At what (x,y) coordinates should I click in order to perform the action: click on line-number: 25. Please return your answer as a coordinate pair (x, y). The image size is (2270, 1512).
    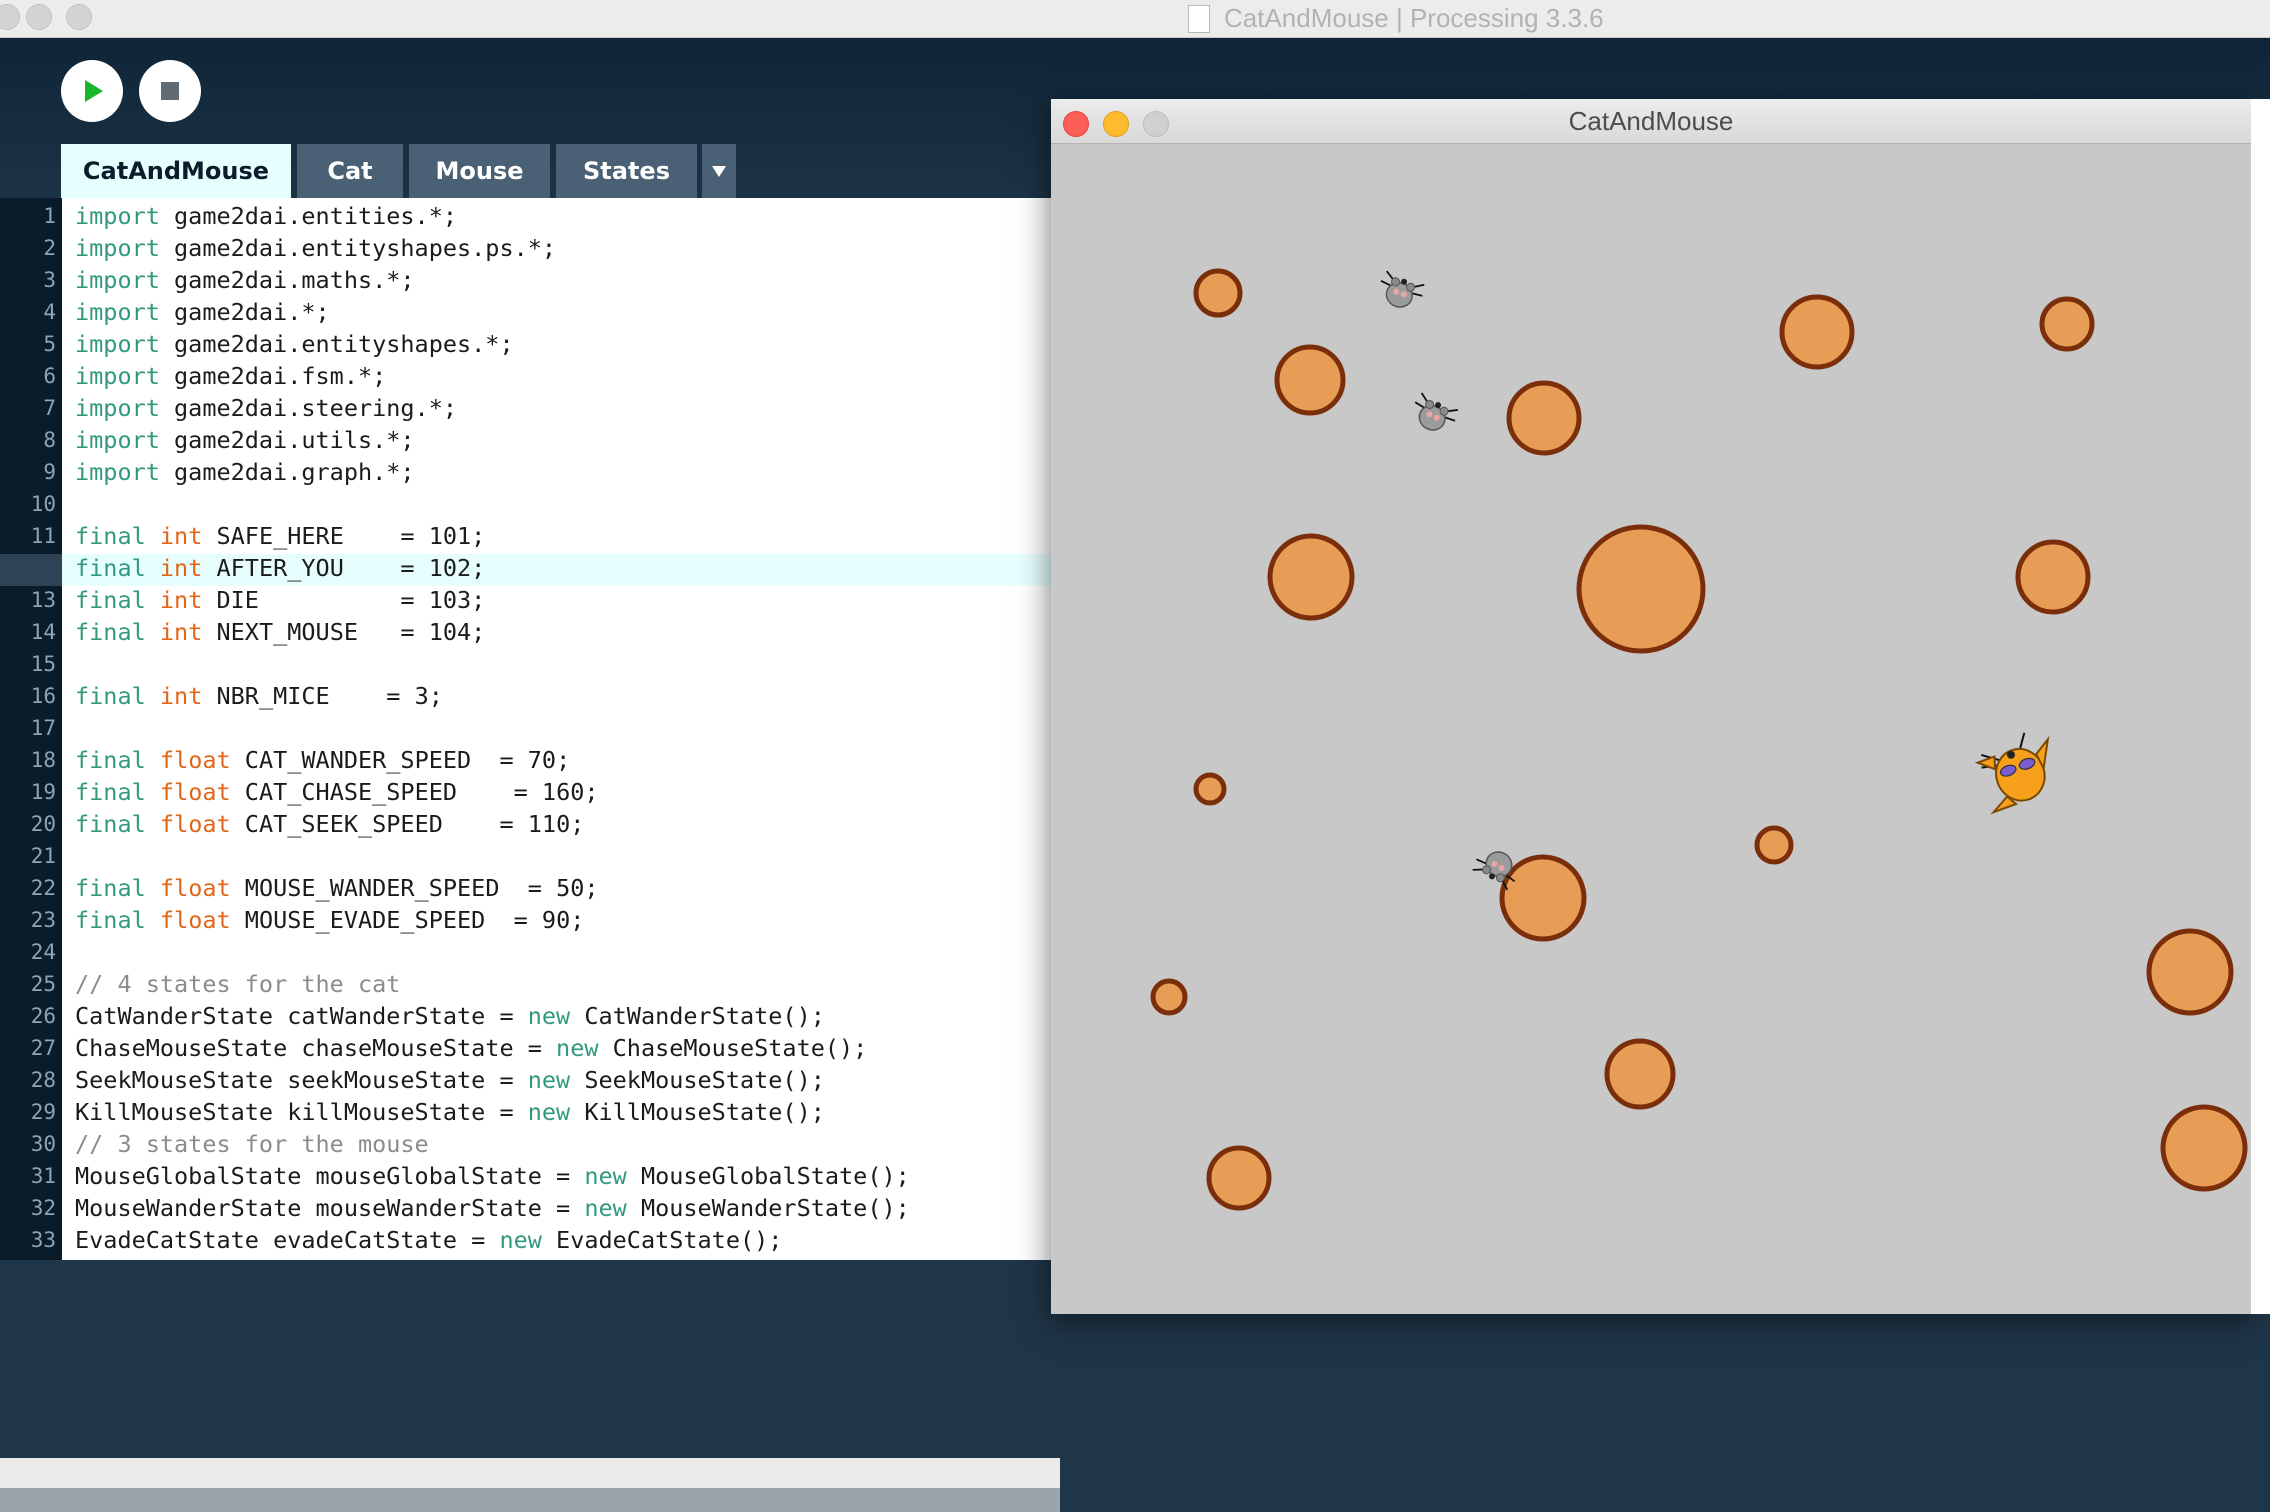
    Looking at the image, I should click on (43, 984).